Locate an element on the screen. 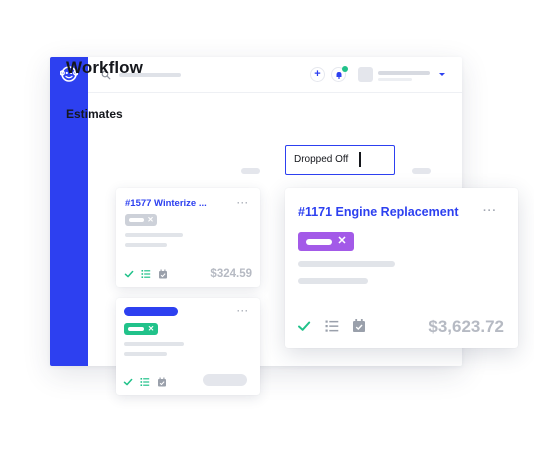 Image resolution: width=534 pixels, height=453 pixels. bell-icon is located at coordinates (339, 75).